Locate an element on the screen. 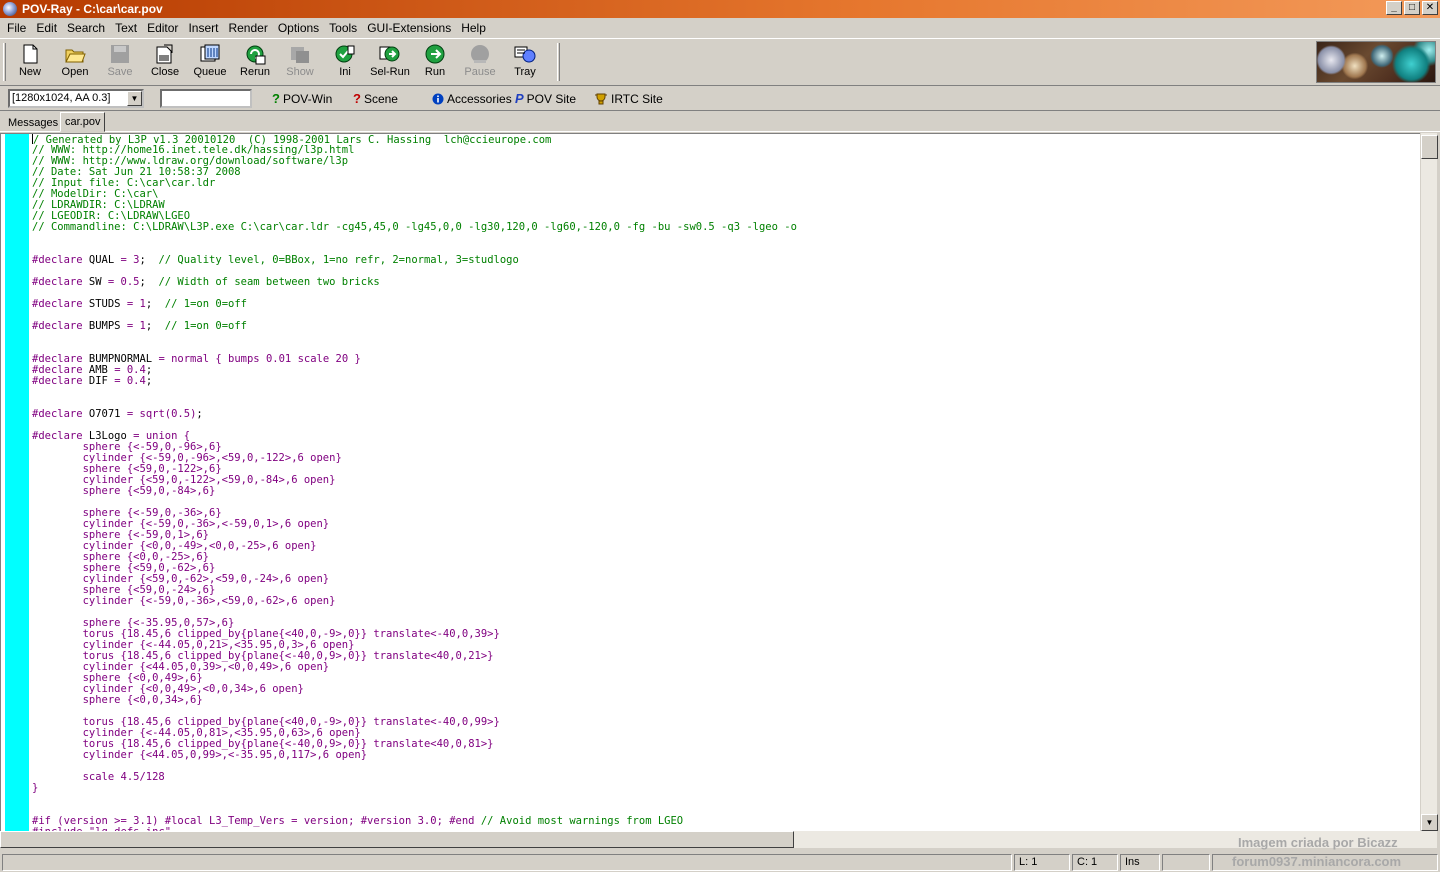  vertical-scroll-thumb is located at coordinates (1429, 147).